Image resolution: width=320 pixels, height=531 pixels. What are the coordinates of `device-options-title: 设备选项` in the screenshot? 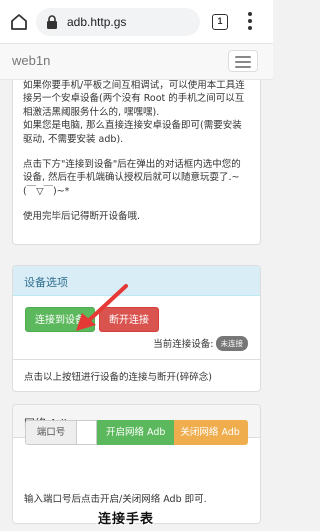 It's located at (136, 281).